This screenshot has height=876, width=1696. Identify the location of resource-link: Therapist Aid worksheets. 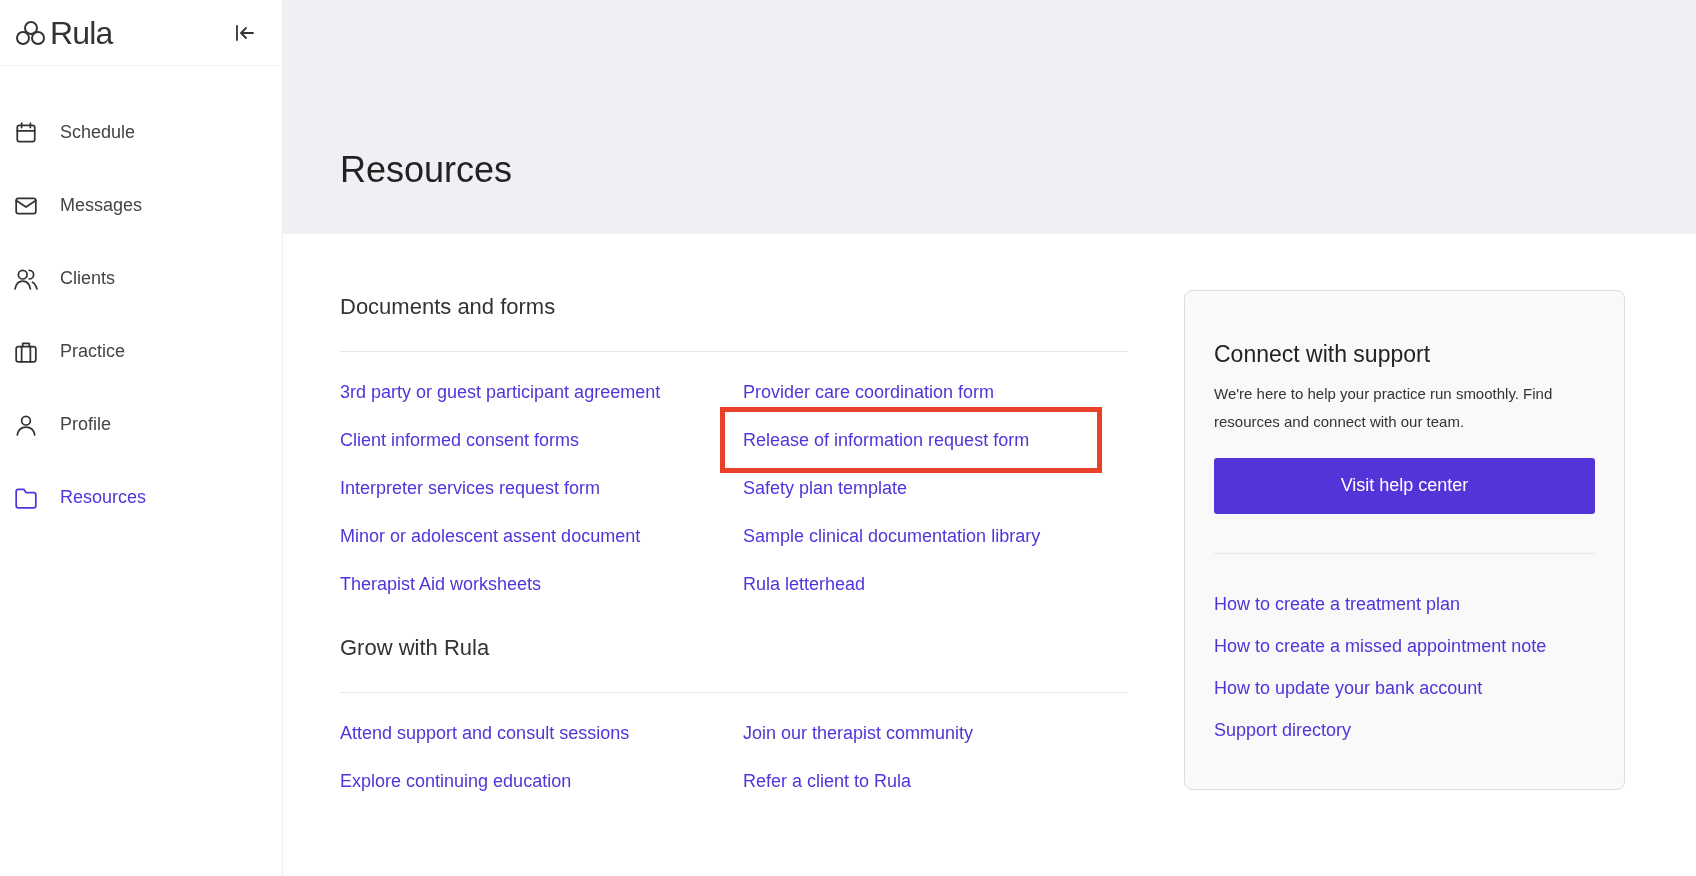
(441, 584).